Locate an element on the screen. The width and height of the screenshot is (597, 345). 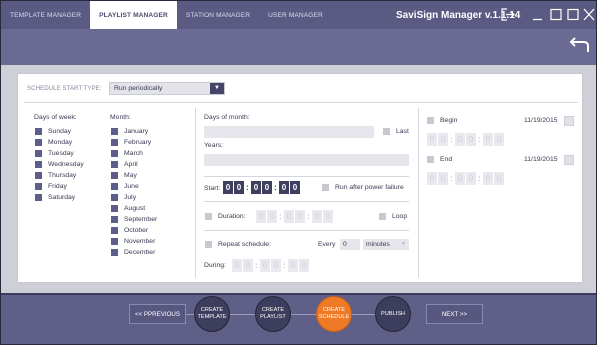
checkbox-april: April is located at coordinates (124, 164).